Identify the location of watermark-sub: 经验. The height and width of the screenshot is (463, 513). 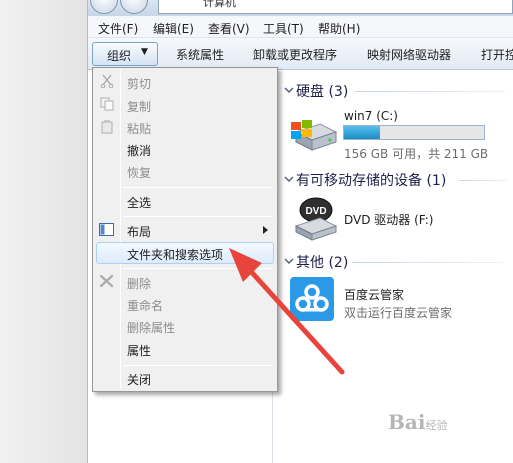
(436, 425).